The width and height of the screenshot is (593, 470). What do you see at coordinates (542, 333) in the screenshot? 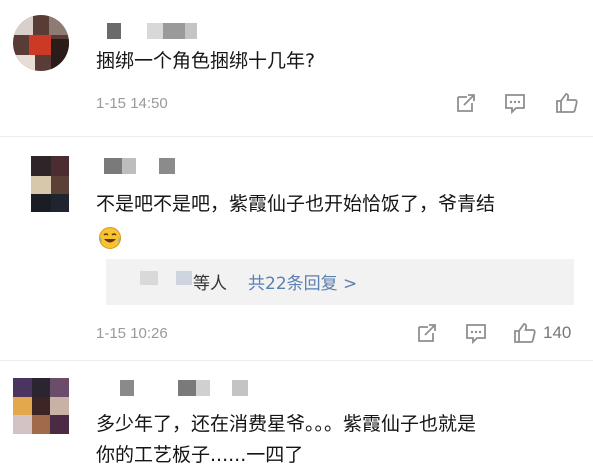
I see `like-button: 140` at bounding box center [542, 333].